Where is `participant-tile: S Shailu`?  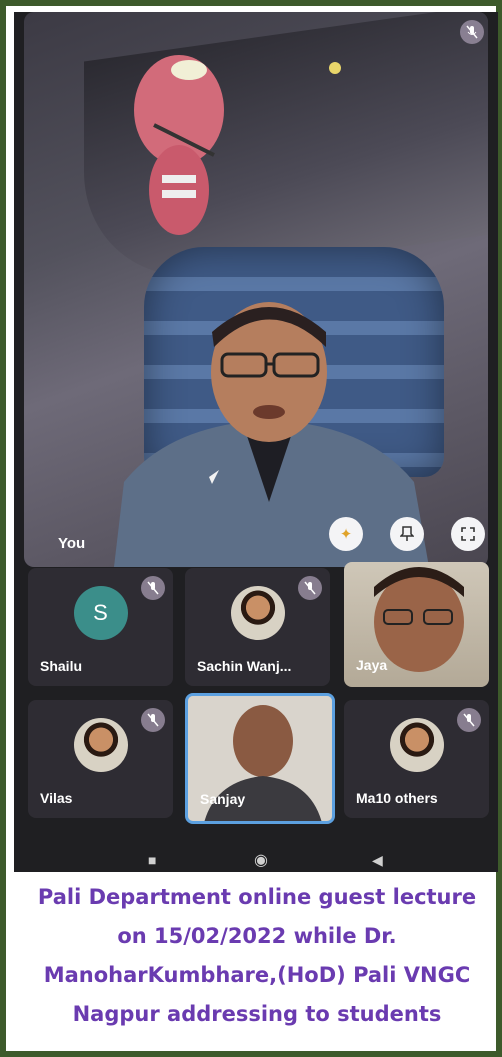
participant-tile: S Shailu is located at coordinates (100, 627).